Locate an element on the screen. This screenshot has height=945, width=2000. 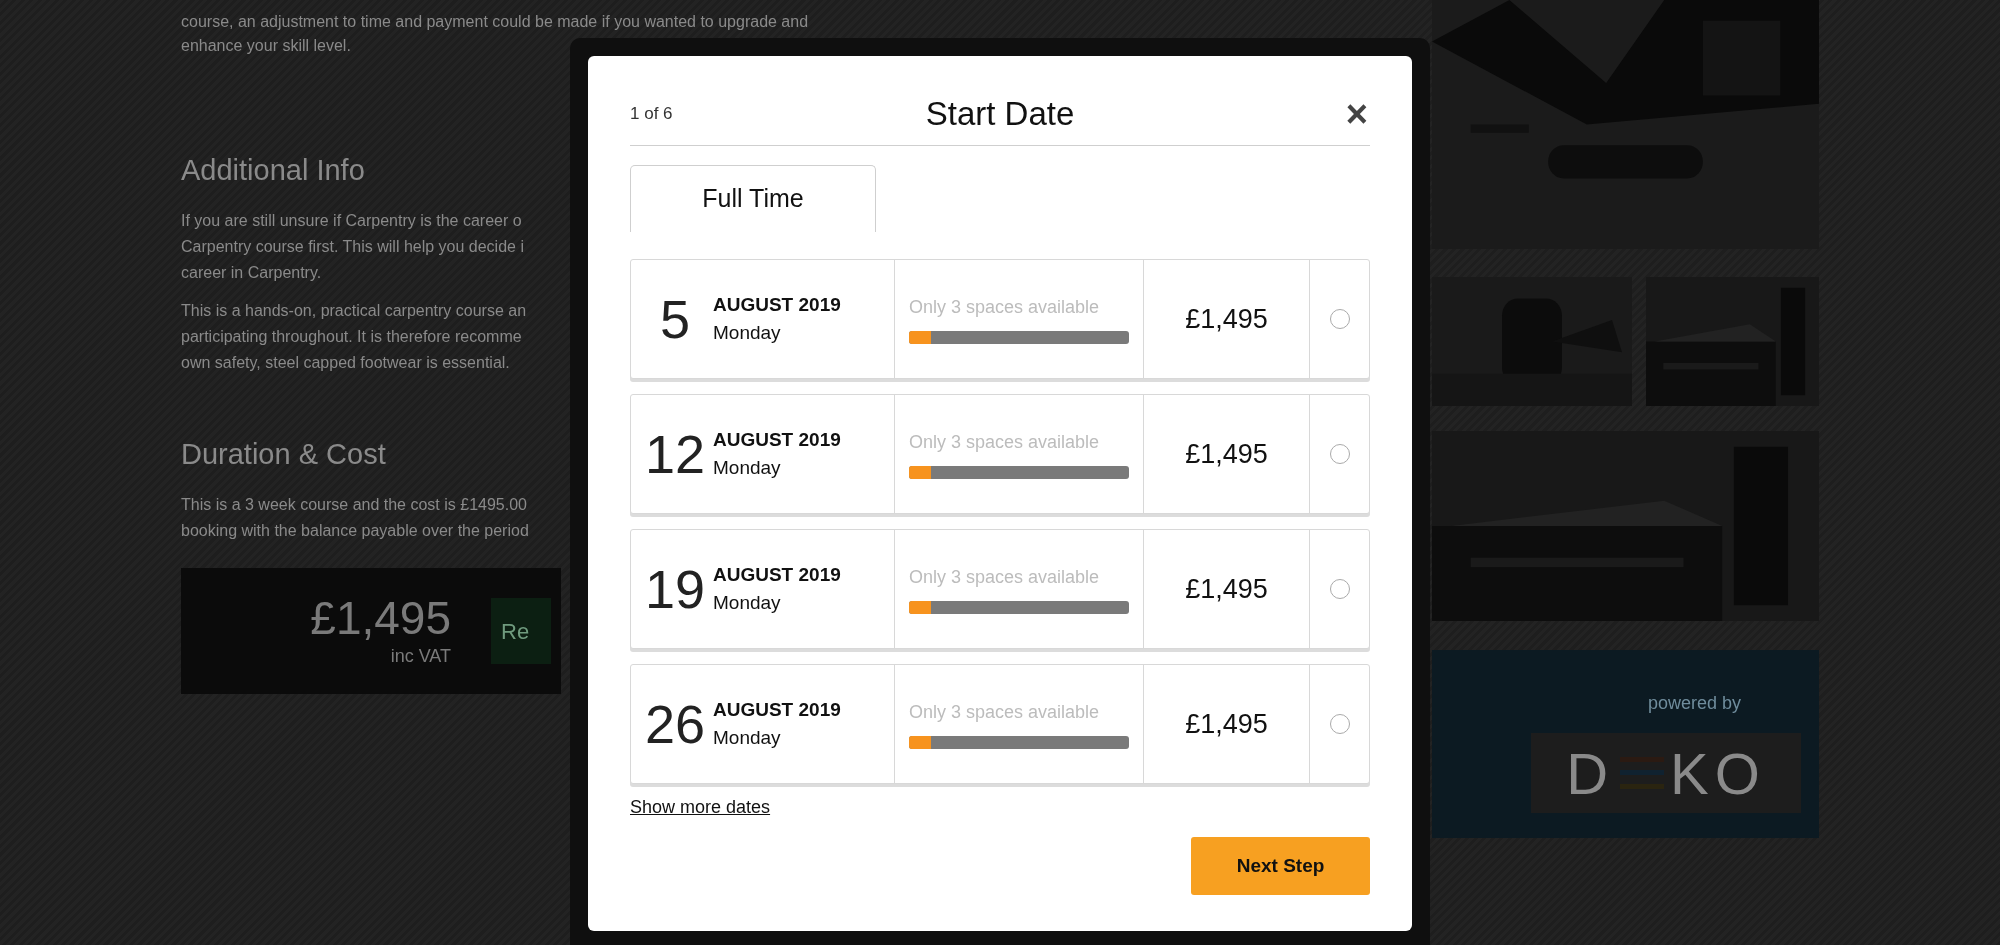
powered-by-label: powered by is located at coordinates (1694, 703).